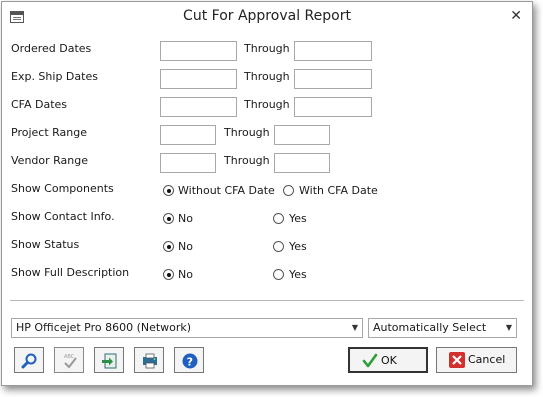  What do you see at coordinates (168, 274) in the screenshot?
I see `full-description-no-radio` at bounding box center [168, 274].